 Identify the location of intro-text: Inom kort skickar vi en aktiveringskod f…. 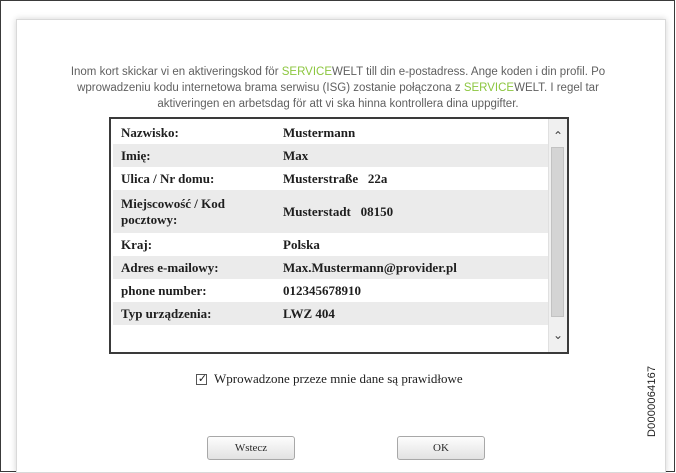
(338, 88).